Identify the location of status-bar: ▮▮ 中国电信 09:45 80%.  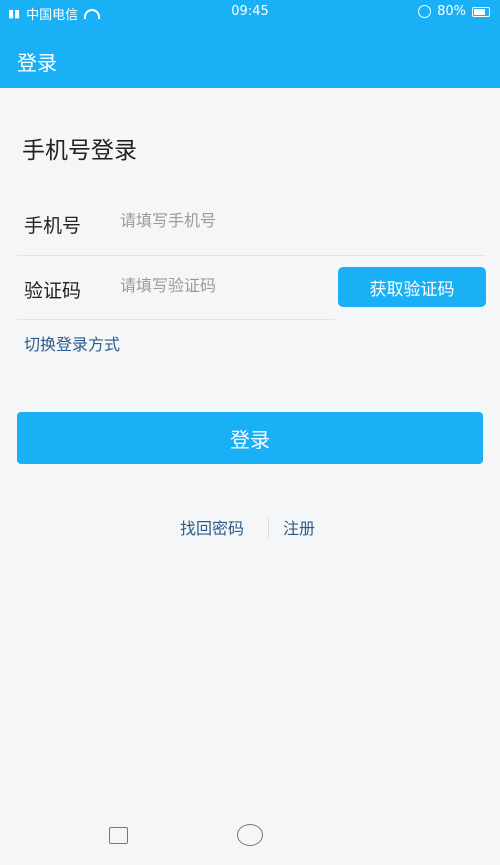
(250, 12).